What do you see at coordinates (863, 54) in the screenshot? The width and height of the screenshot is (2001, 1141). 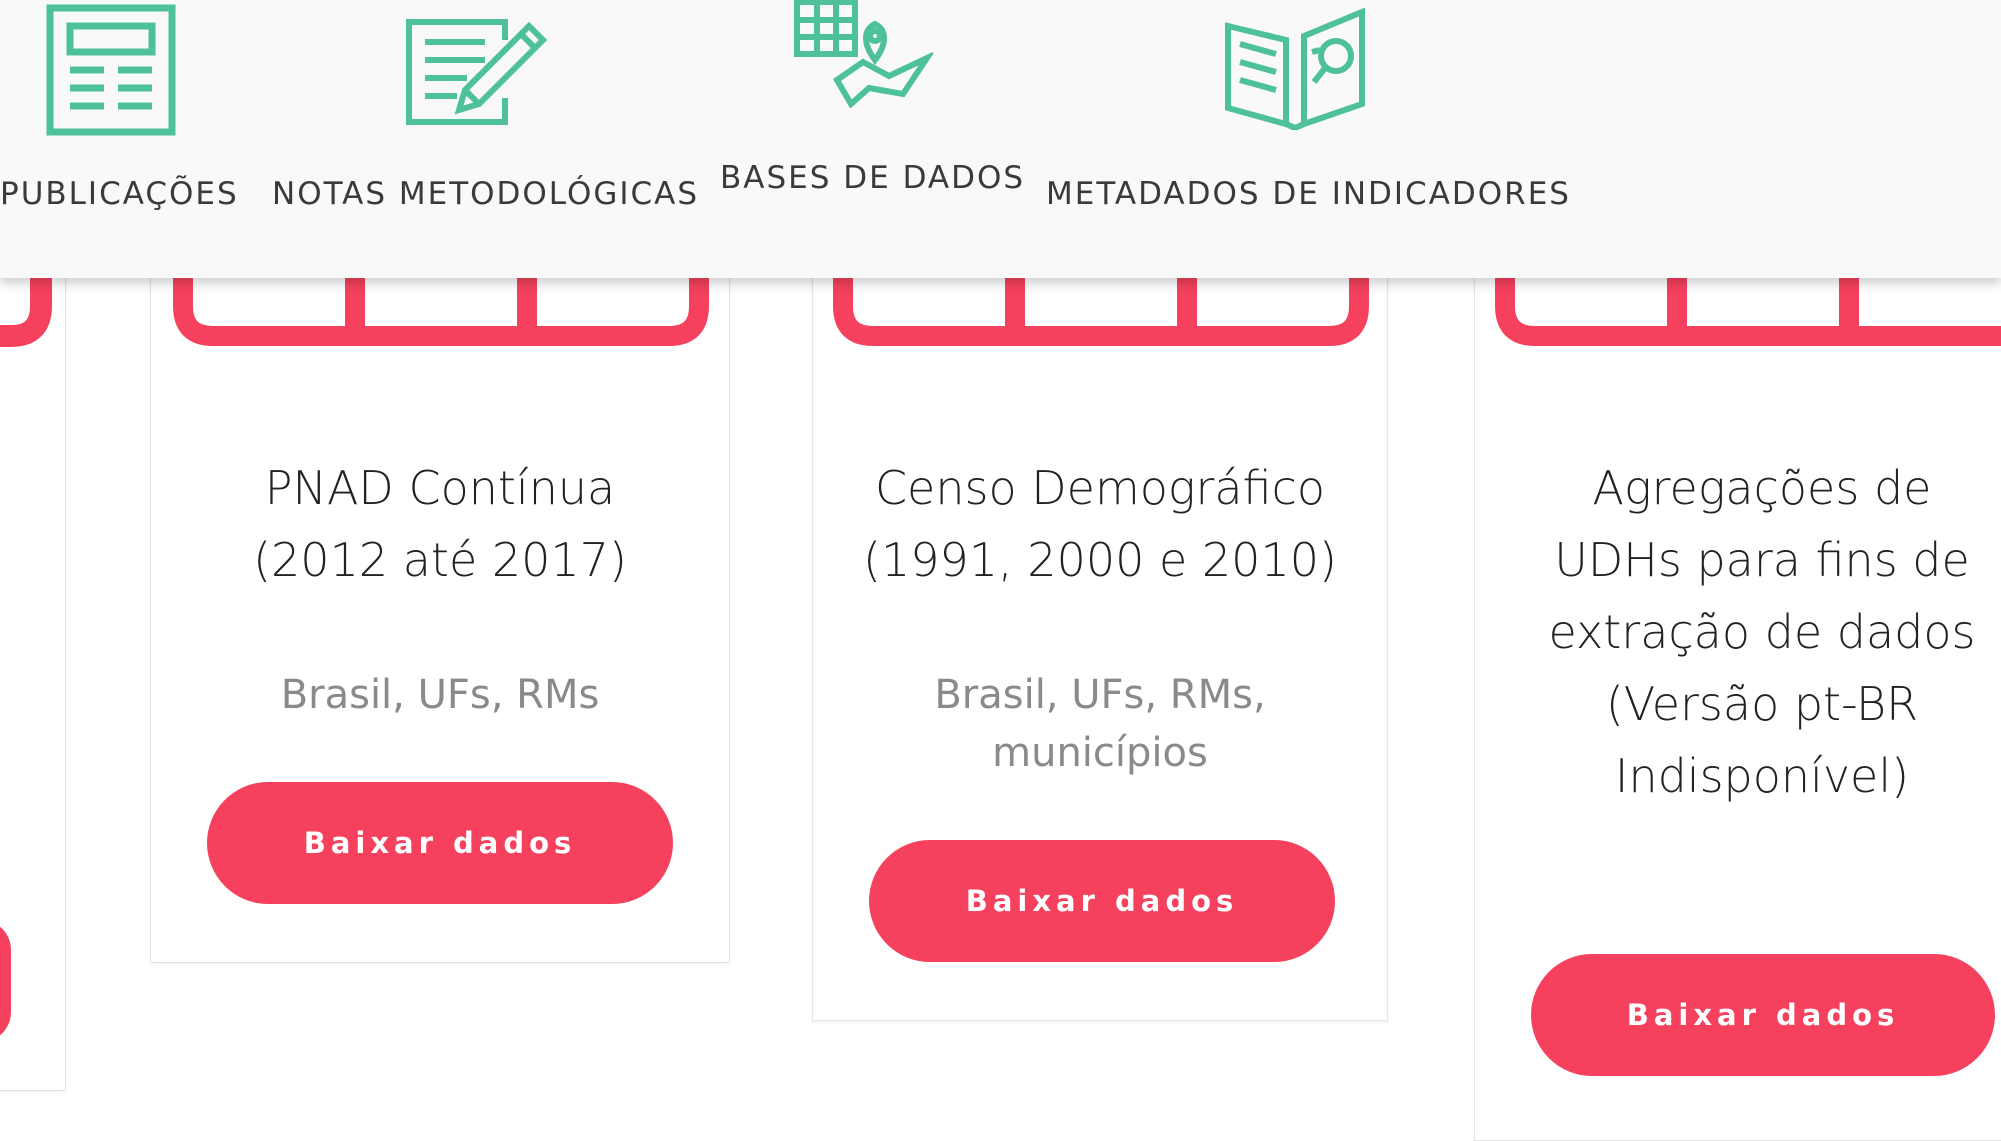 I see `database-map-icon` at bounding box center [863, 54].